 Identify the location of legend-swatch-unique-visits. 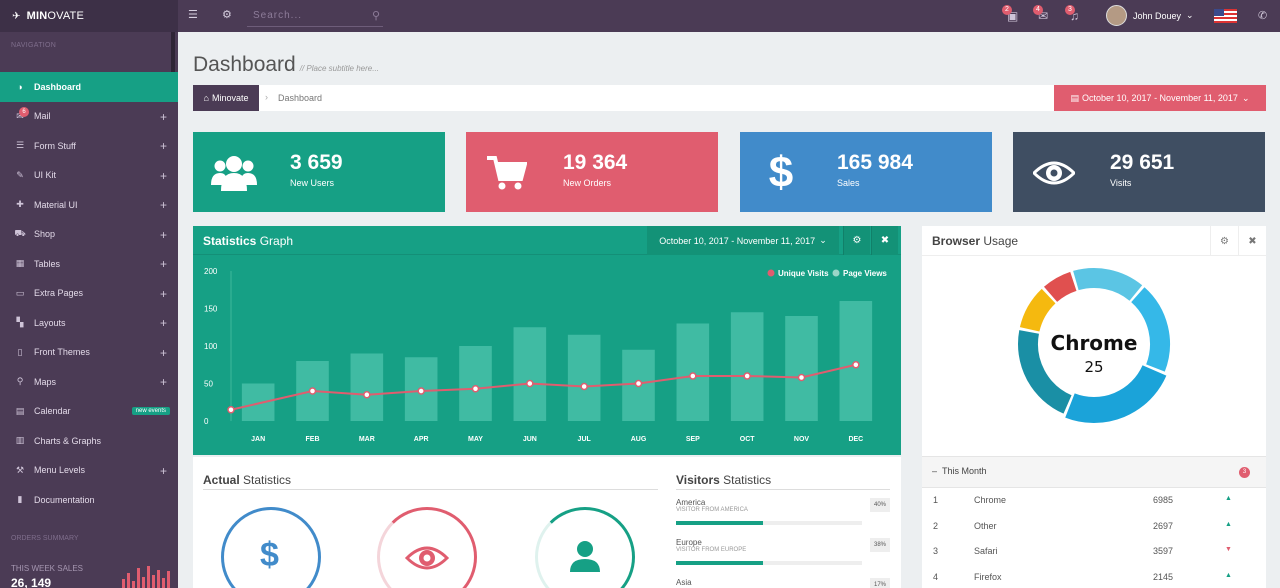
(771, 273).